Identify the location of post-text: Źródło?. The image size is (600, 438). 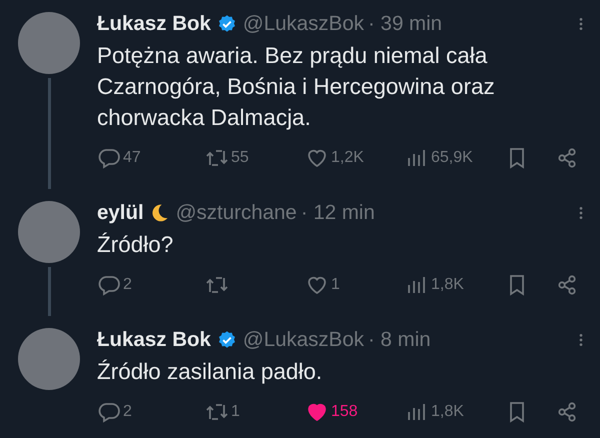
(135, 245).